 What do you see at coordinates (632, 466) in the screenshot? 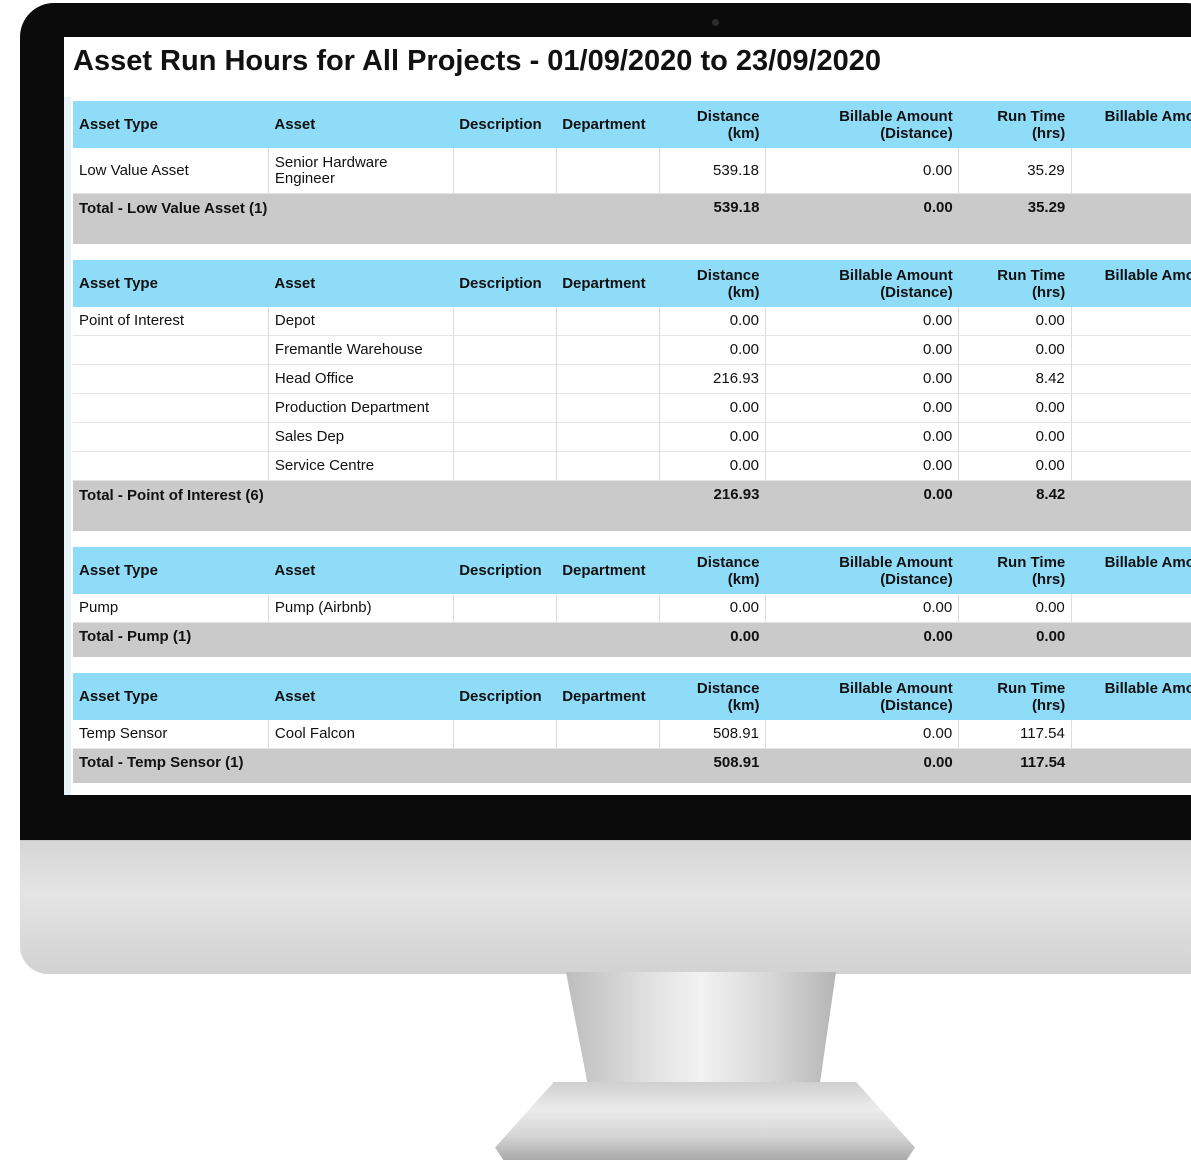
I see `table-row: Service Centre0.000.000.000.00` at bounding box center [632, 466].